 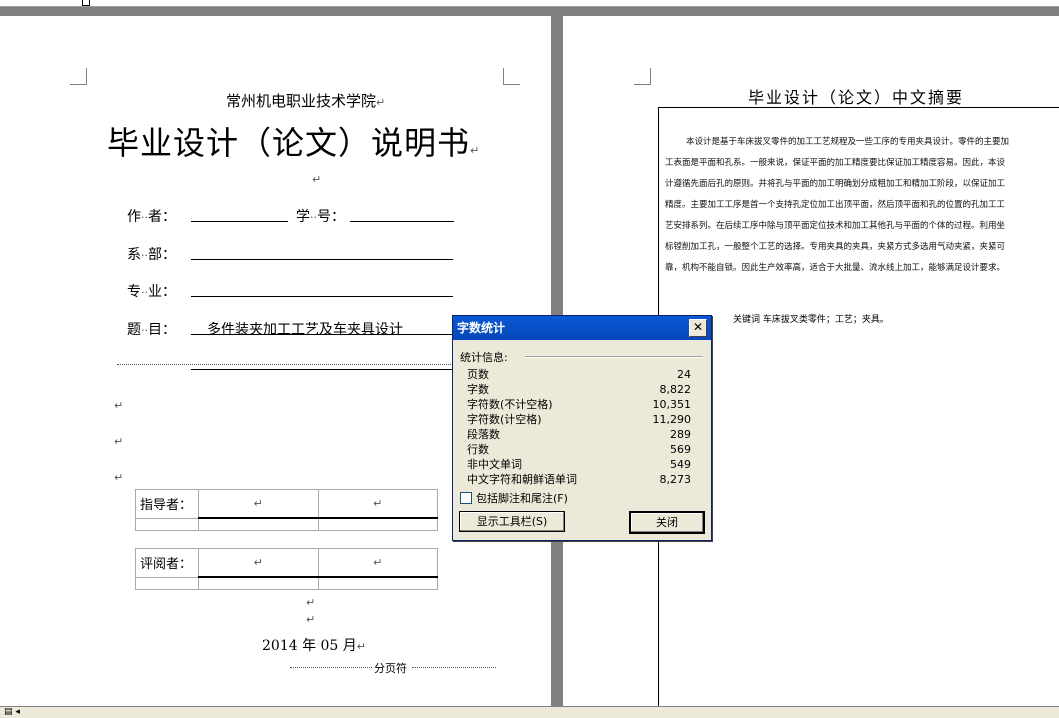 What do you see at coordinates (582, 328) in the screenshot?
I see `dialog-titlebar: 字数统计 ✕` at bounding box center [582, 328].